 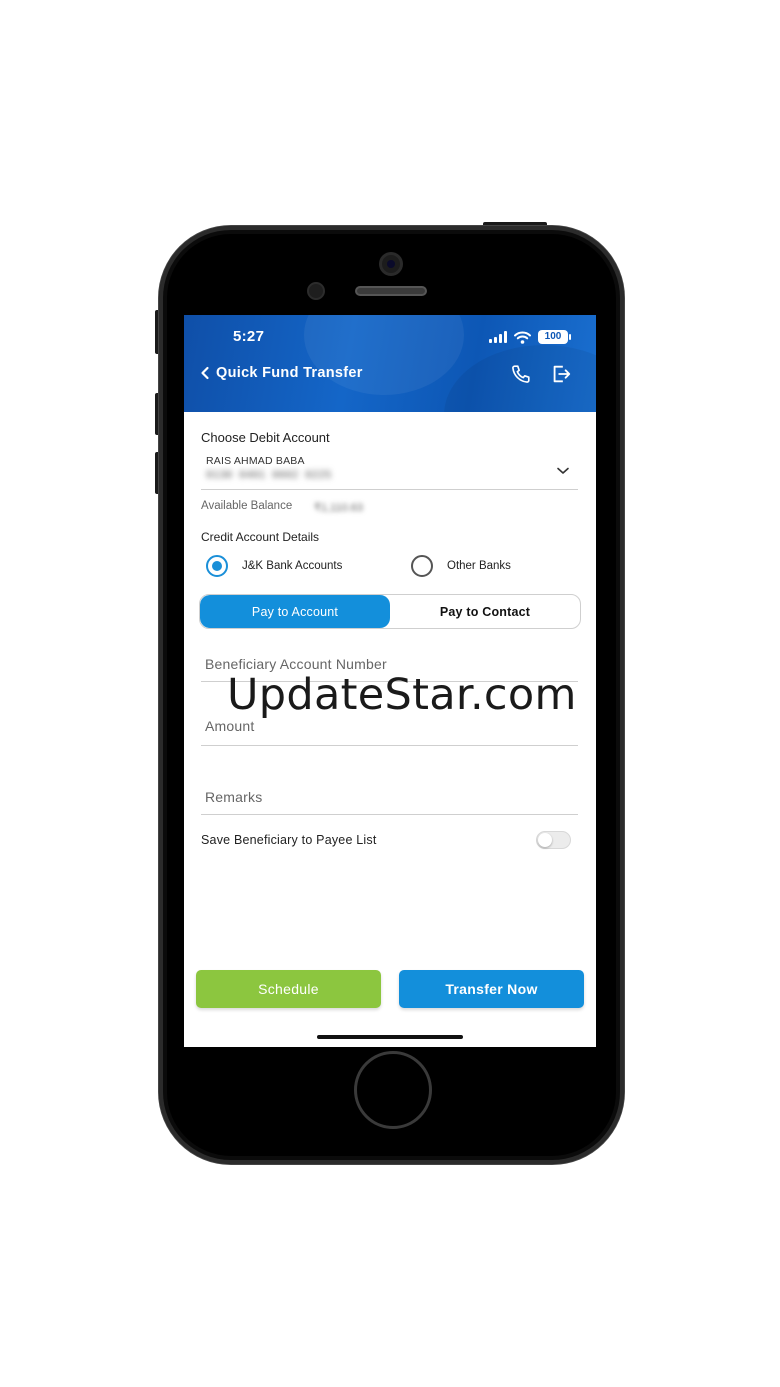 I want to click on status-time: 5:27, so click(x=249, y=336).